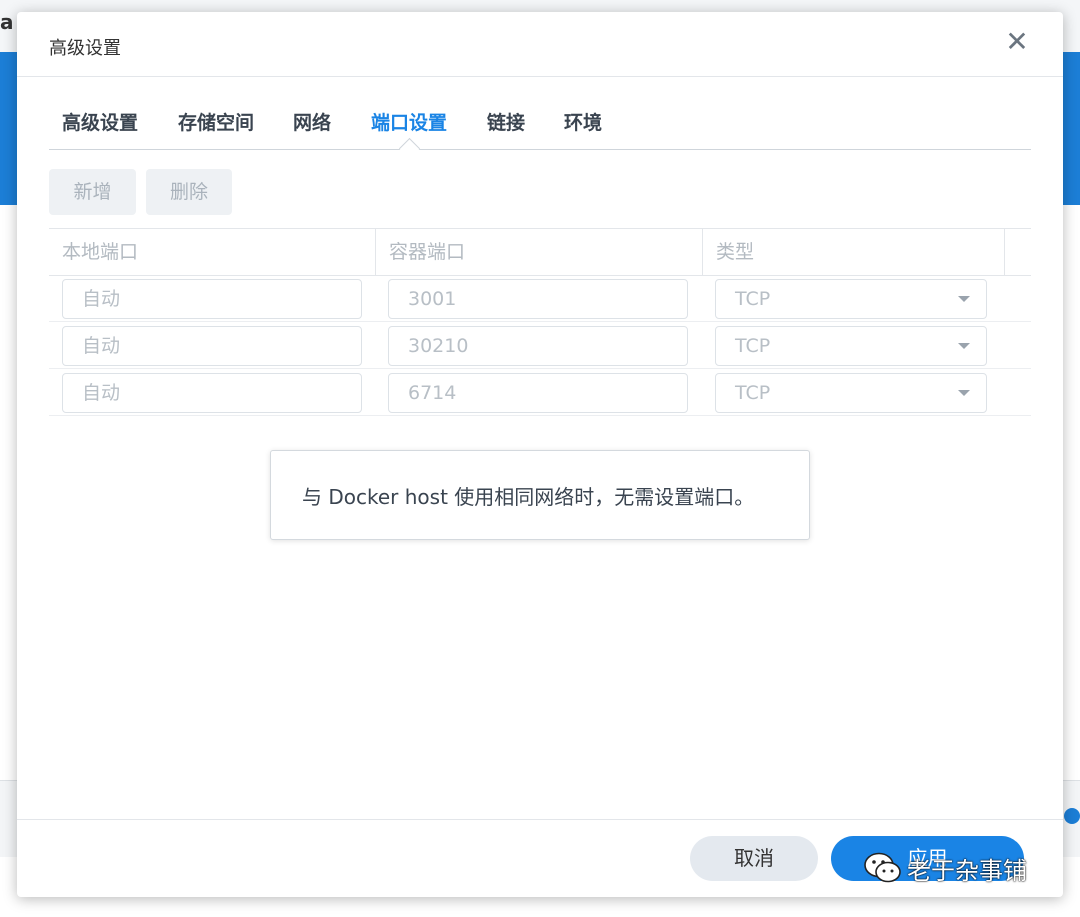  What do you see at coordinates (1004, 252) in the screenshot?
I see `column-separator` at bounding box center [1004, 252].